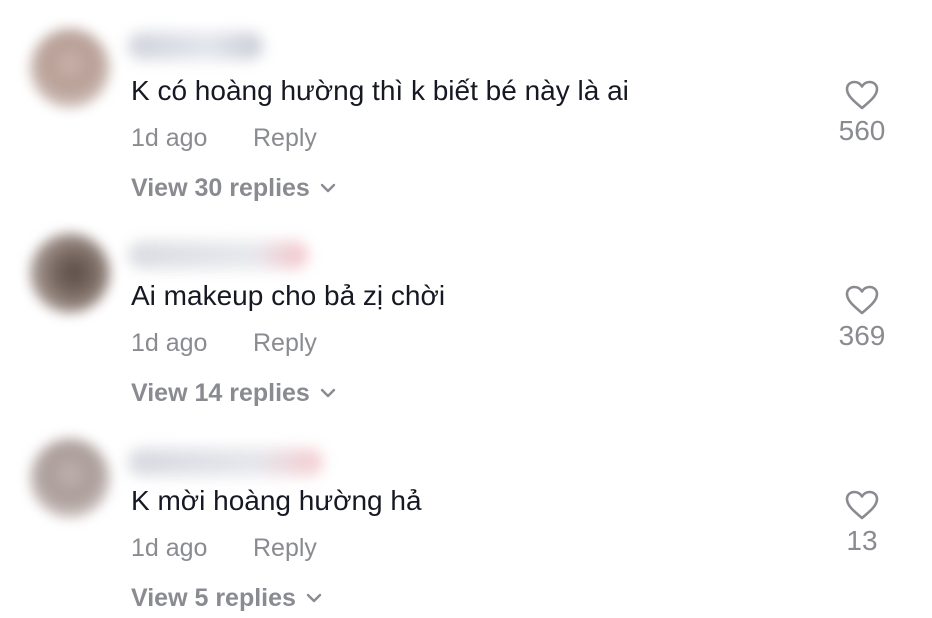  Describe the element at coordinates (380, 90) in the screenshot. I see `comment-text: K có hoàng hường thì k biết bé này là ai` at that location.